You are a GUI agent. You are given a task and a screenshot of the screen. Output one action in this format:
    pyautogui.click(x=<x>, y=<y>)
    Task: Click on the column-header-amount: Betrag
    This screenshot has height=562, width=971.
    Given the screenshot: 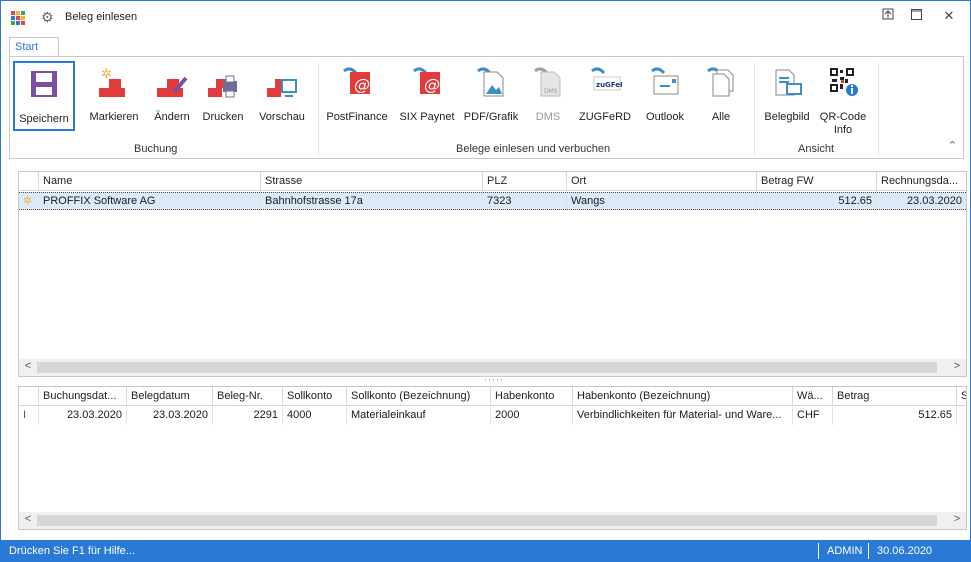 What is the action you would take?
    pyautogui.click(x=895, y=396)
    